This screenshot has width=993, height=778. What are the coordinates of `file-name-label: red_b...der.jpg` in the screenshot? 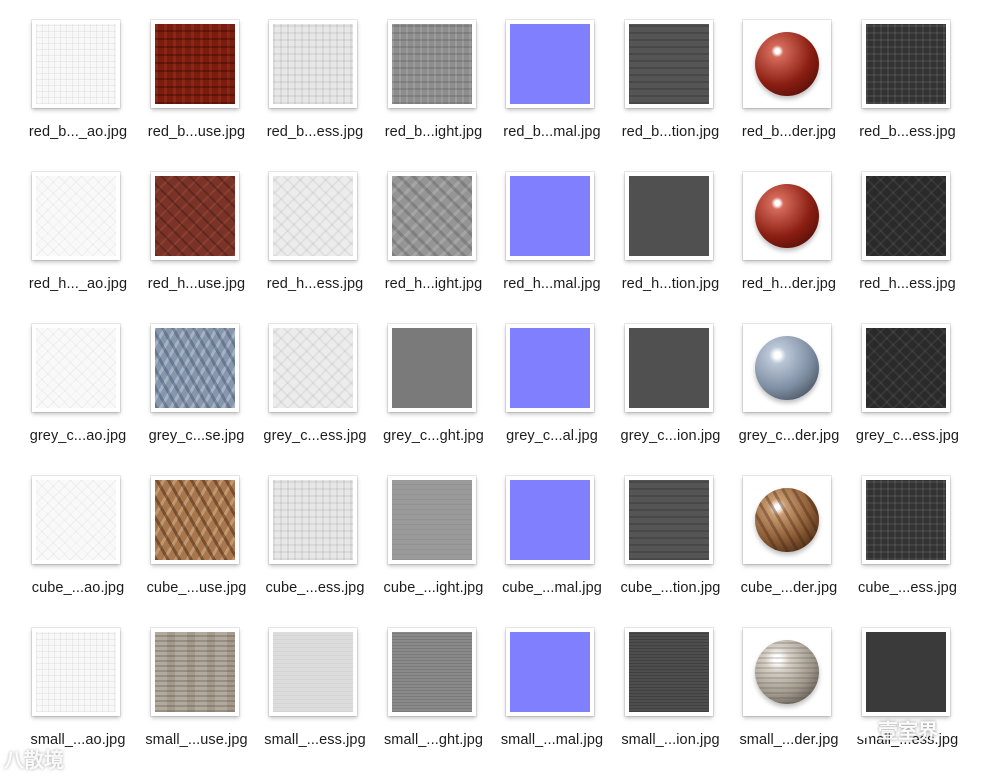 It's located at (789, 132).